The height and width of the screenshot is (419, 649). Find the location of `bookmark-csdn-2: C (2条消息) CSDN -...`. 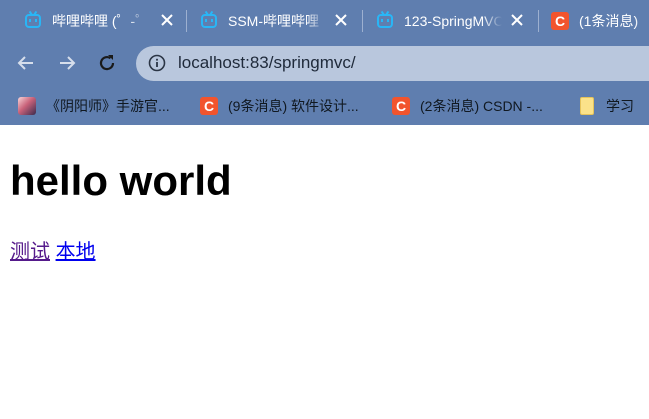

bookmark-csdn-2: C (2条消息) CSDN -... is located at coordinates (467, 105).